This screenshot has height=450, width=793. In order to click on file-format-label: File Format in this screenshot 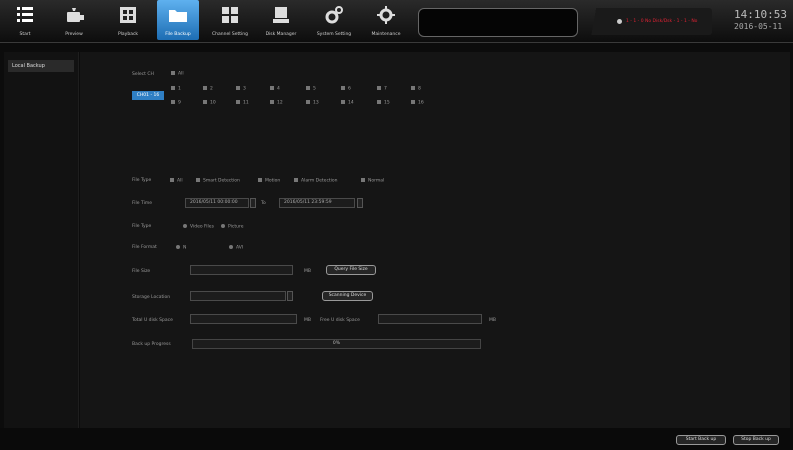, I will do `click(144, 247)`.